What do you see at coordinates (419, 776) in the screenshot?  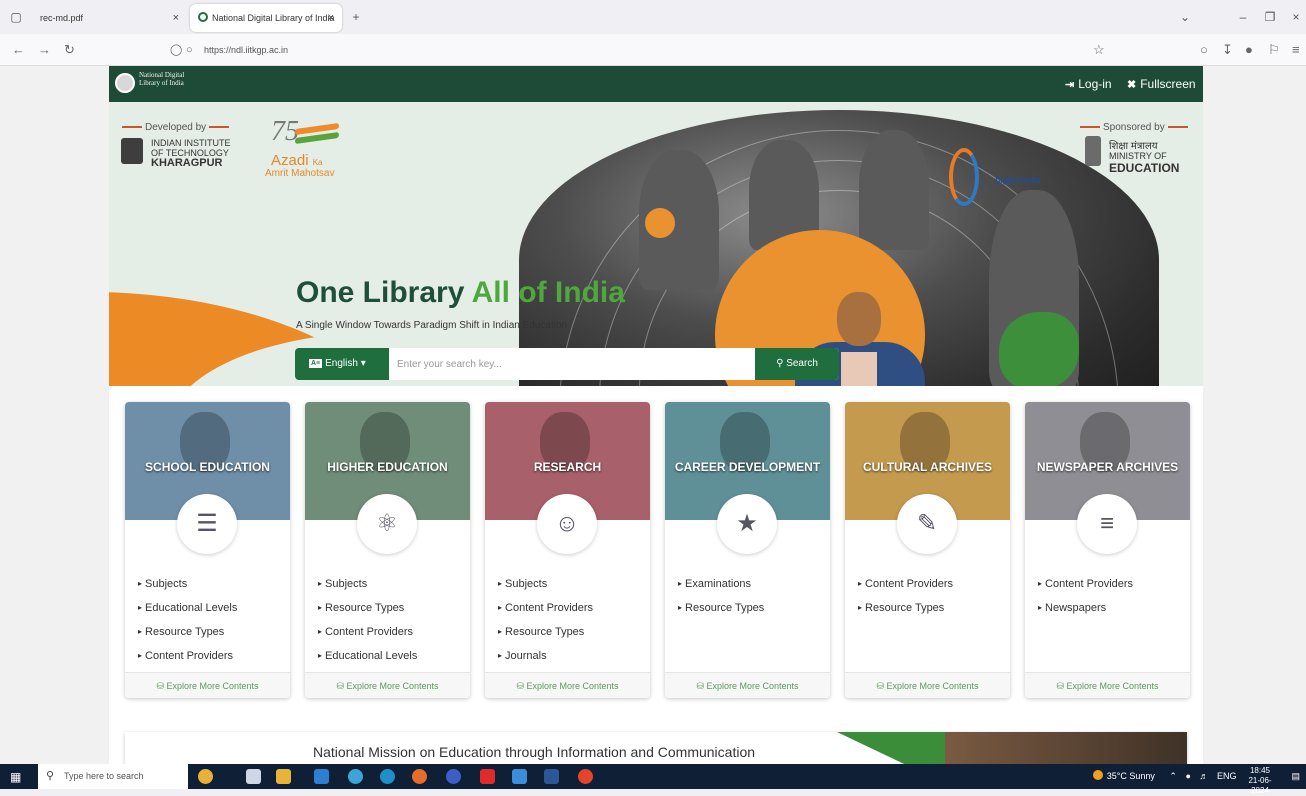 I see `firefox-icon` at bounding box center [419, 776].